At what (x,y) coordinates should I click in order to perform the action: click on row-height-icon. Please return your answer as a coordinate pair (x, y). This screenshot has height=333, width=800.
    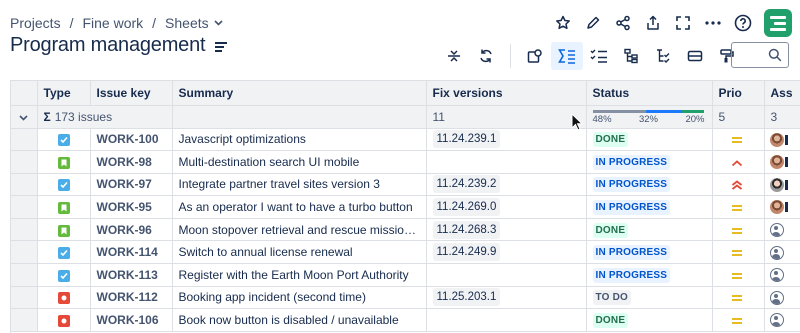
    Looking at the image, I should click on (454, 56).